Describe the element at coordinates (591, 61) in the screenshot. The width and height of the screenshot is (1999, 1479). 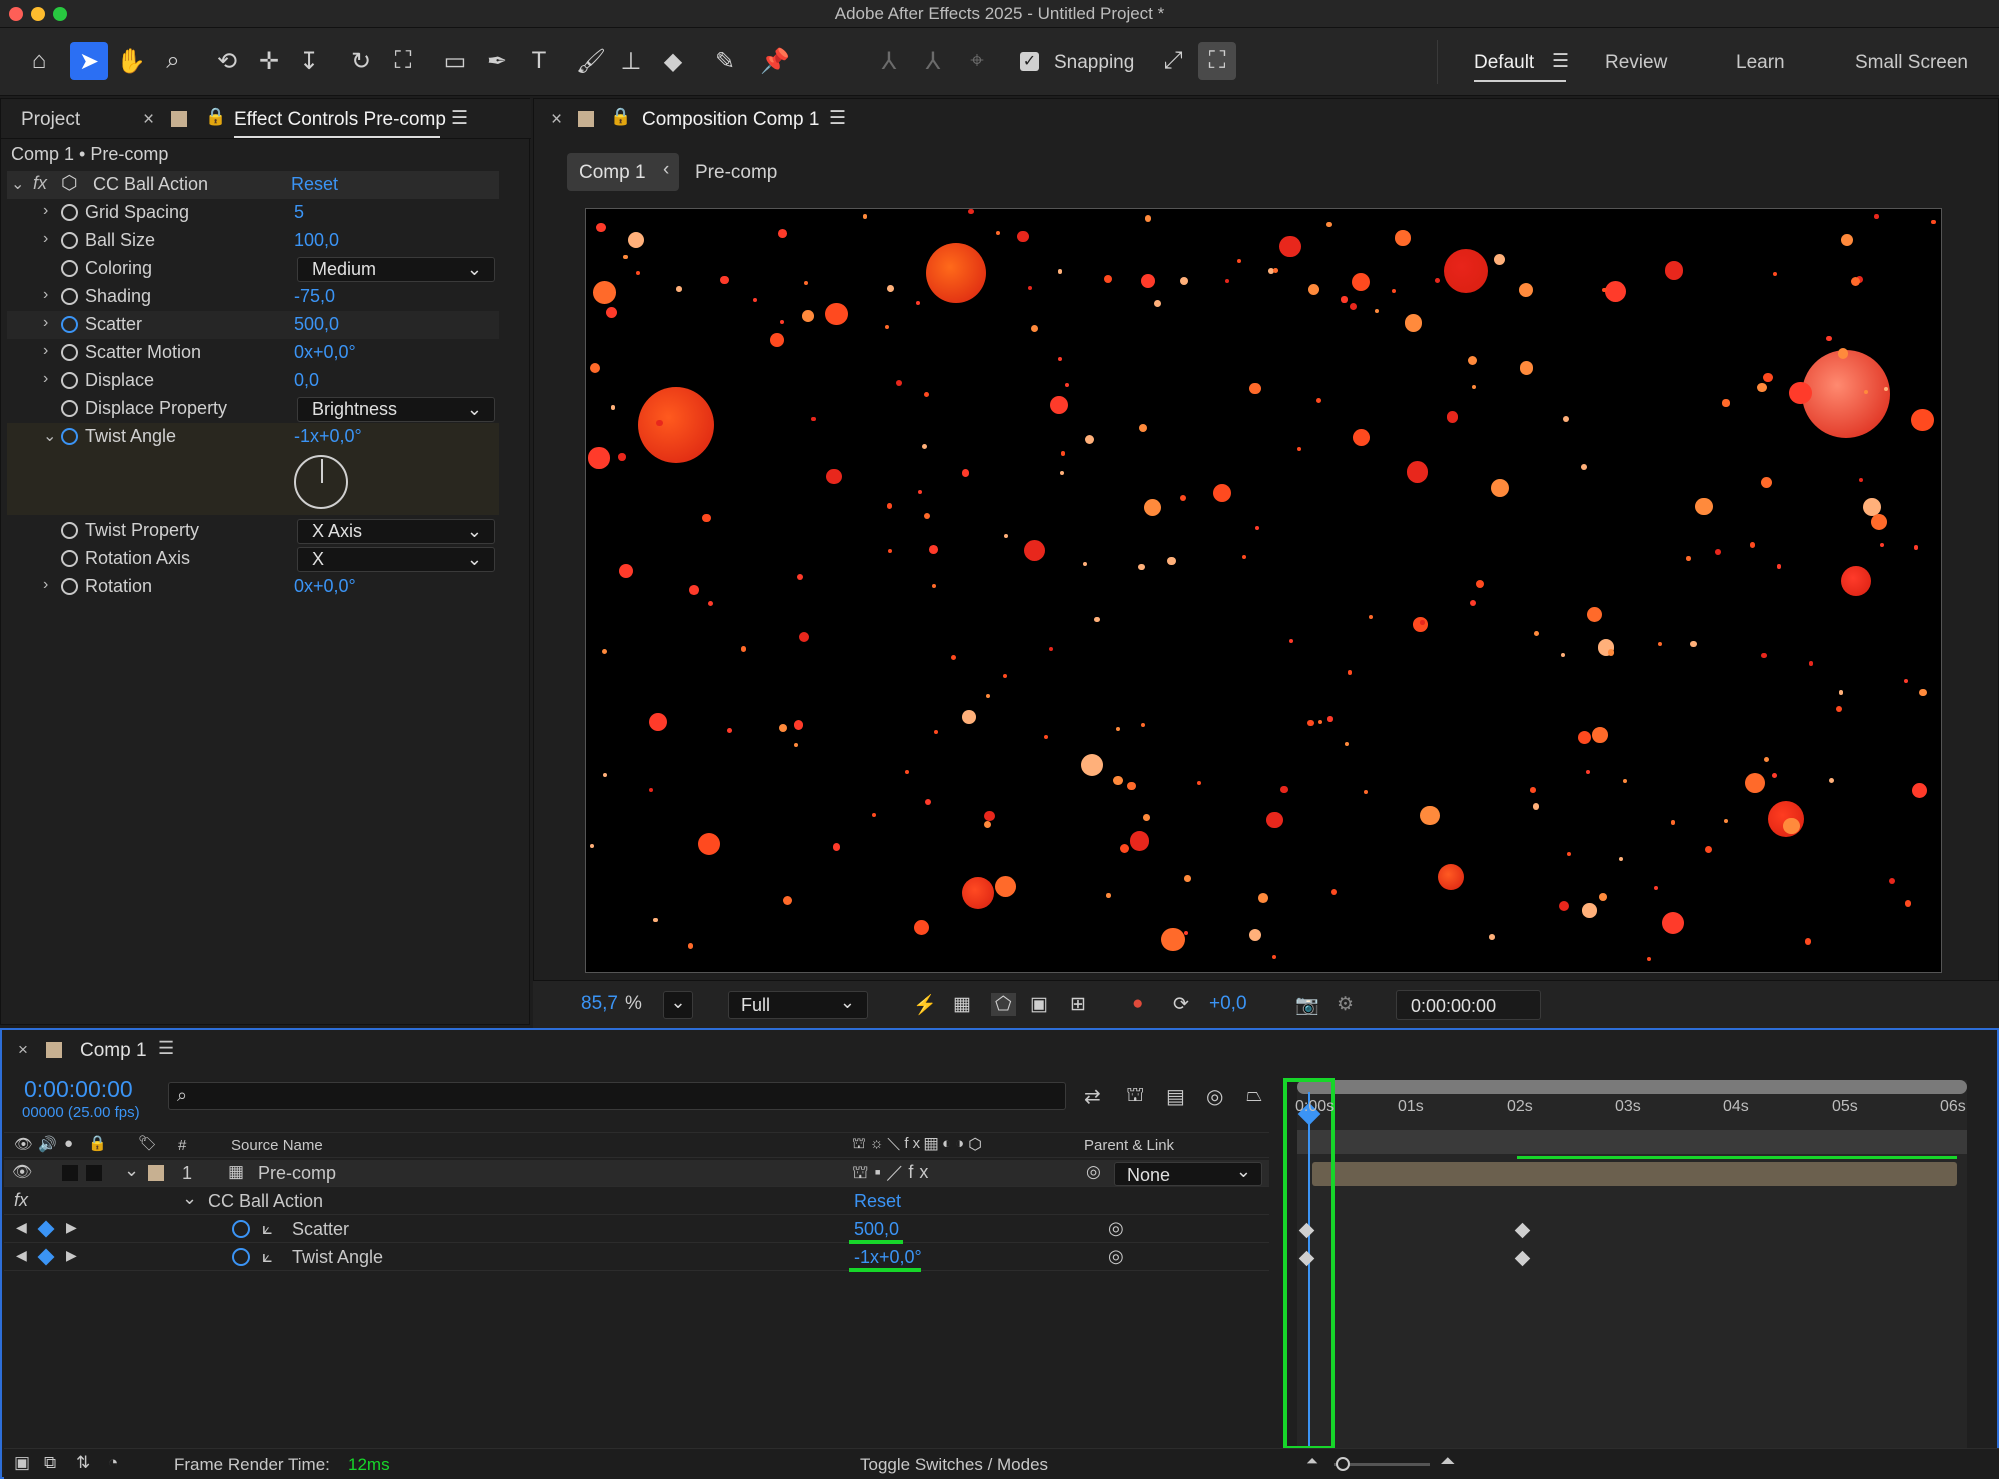
I see `brush-tool-icon: 🖌` at that location.